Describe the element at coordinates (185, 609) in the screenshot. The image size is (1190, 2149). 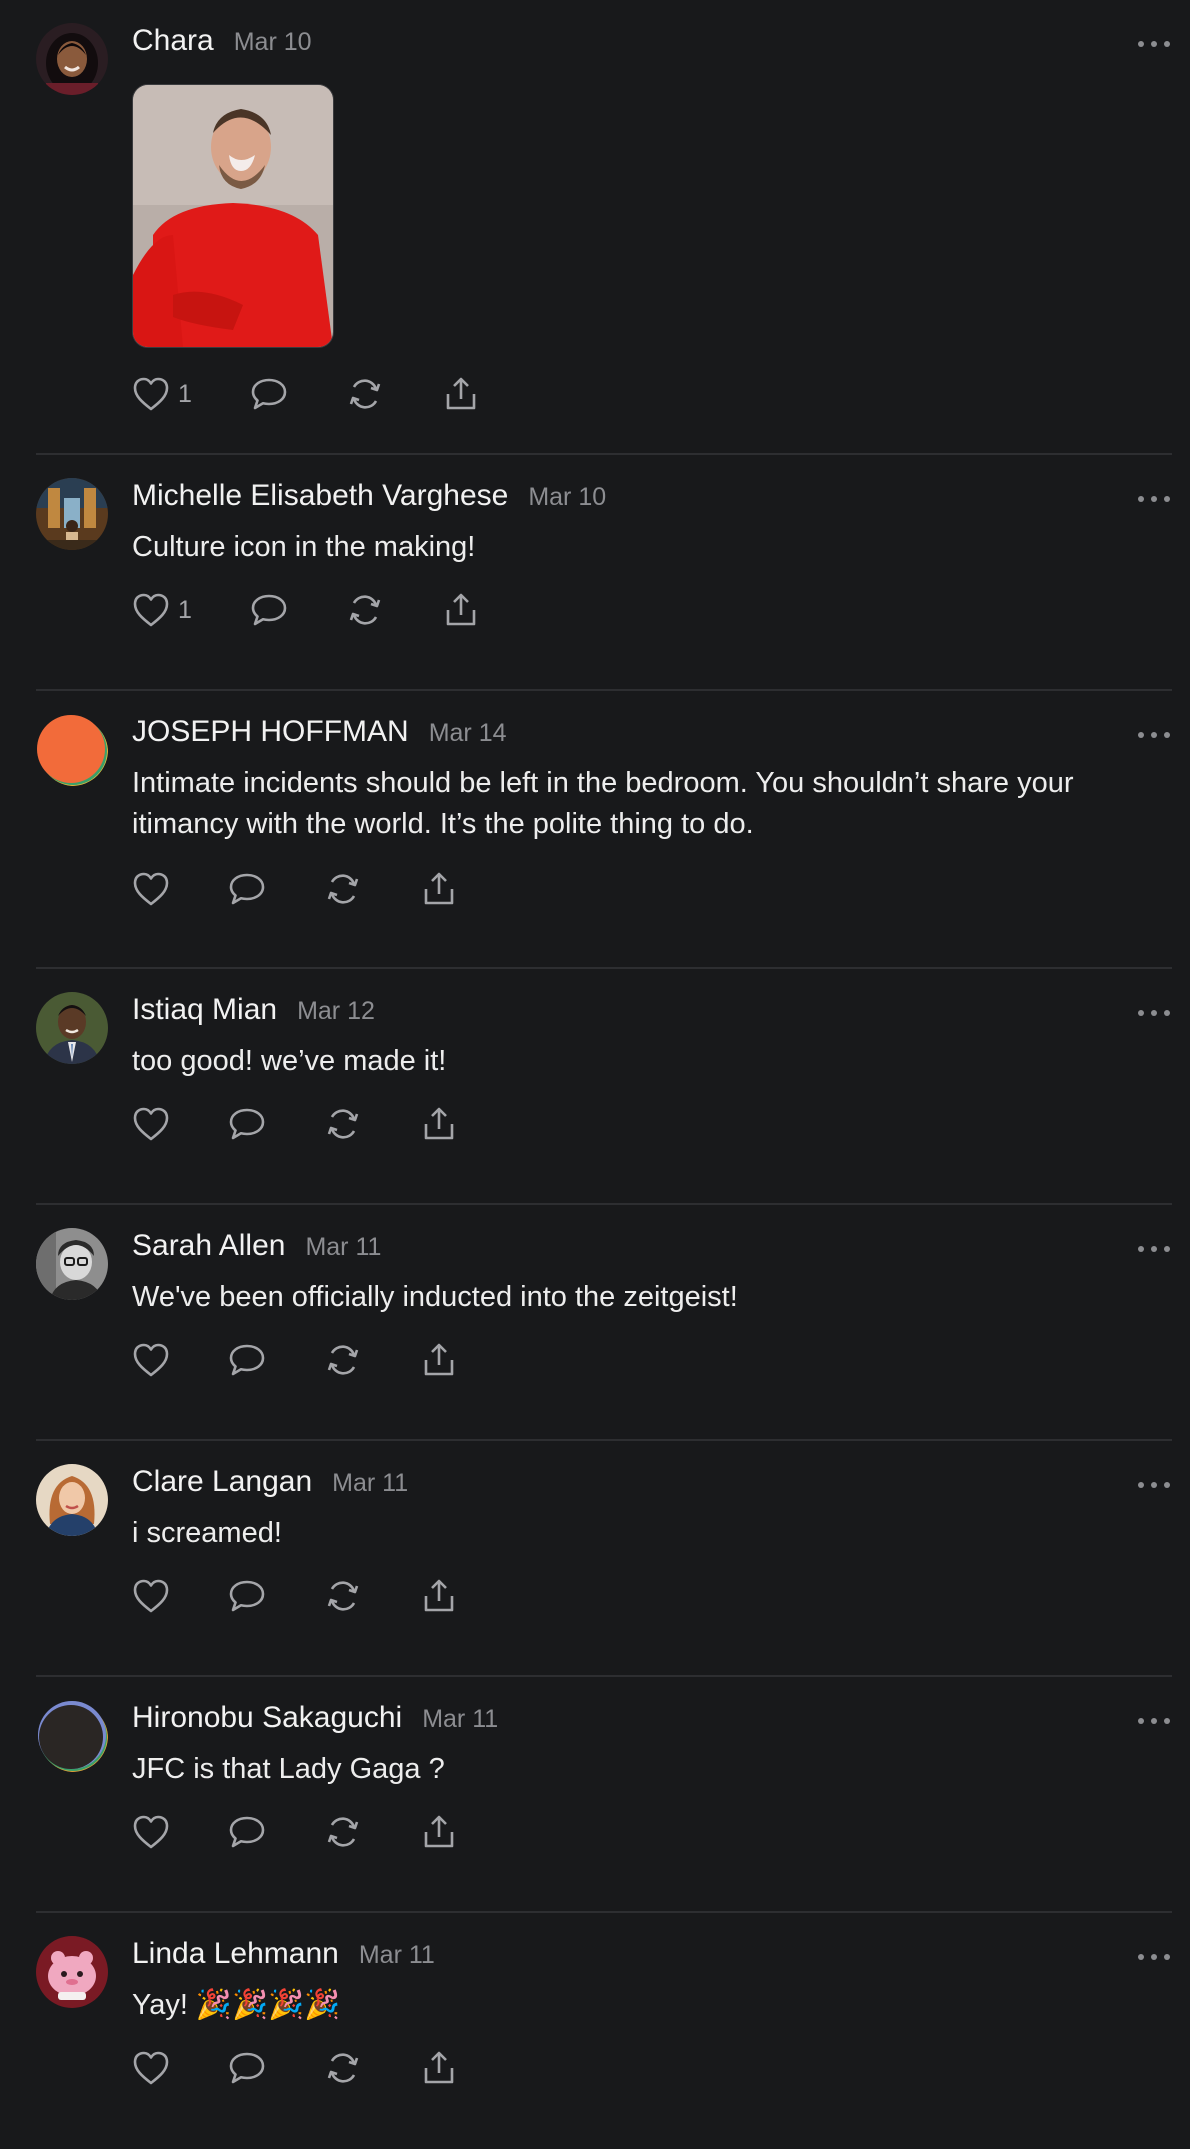
I see `like-count: 1` at that location.